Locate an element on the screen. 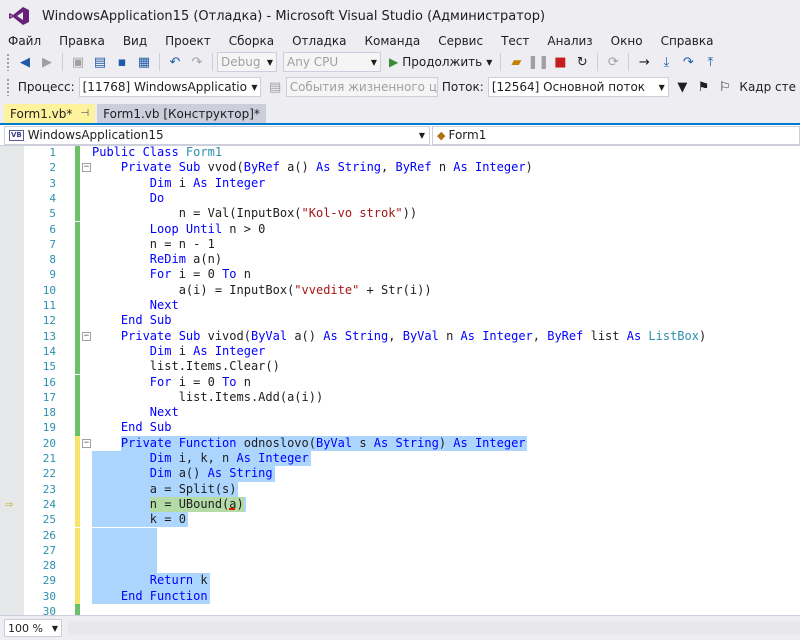 The image size is (800, 640). flag-icon: ⚑ is located at coordinates (703, 87).